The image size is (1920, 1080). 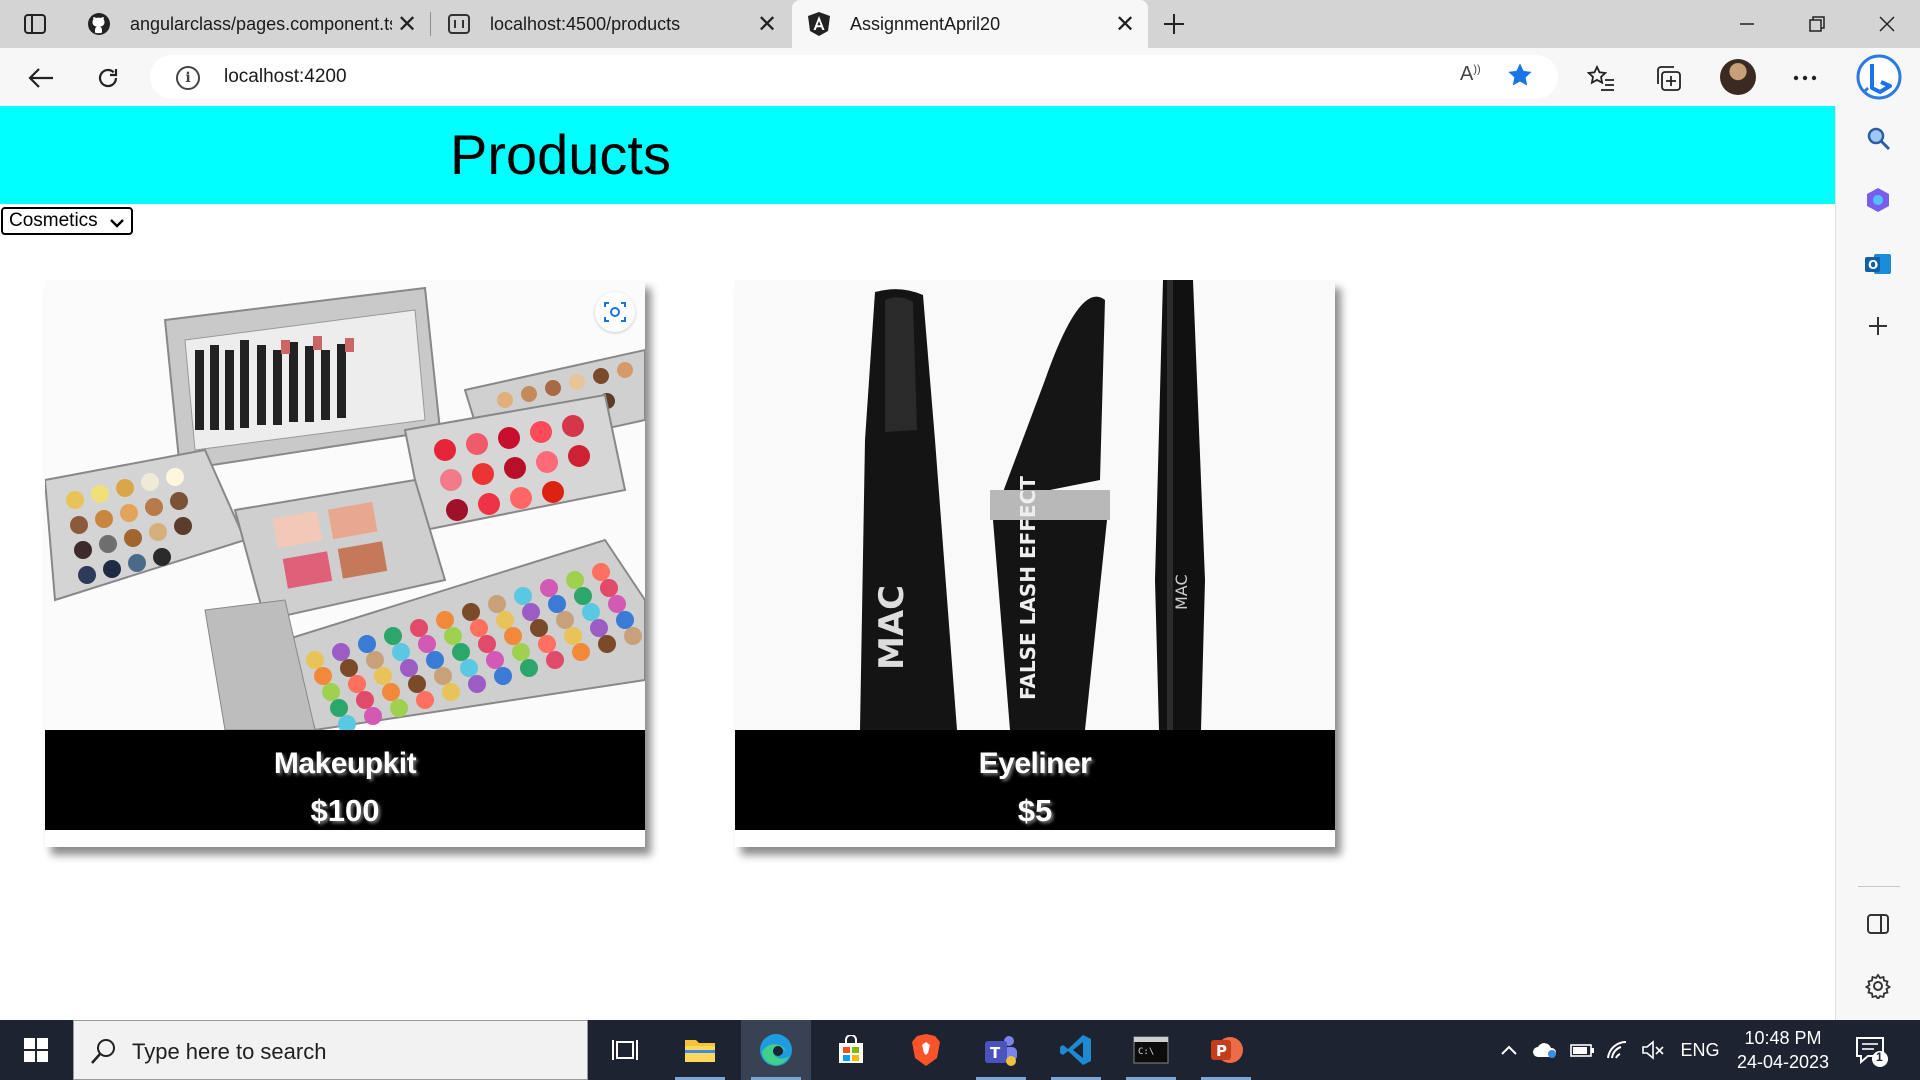 I want to click on clock-time: 10:48 PM, so click(x=1783, y=1038).